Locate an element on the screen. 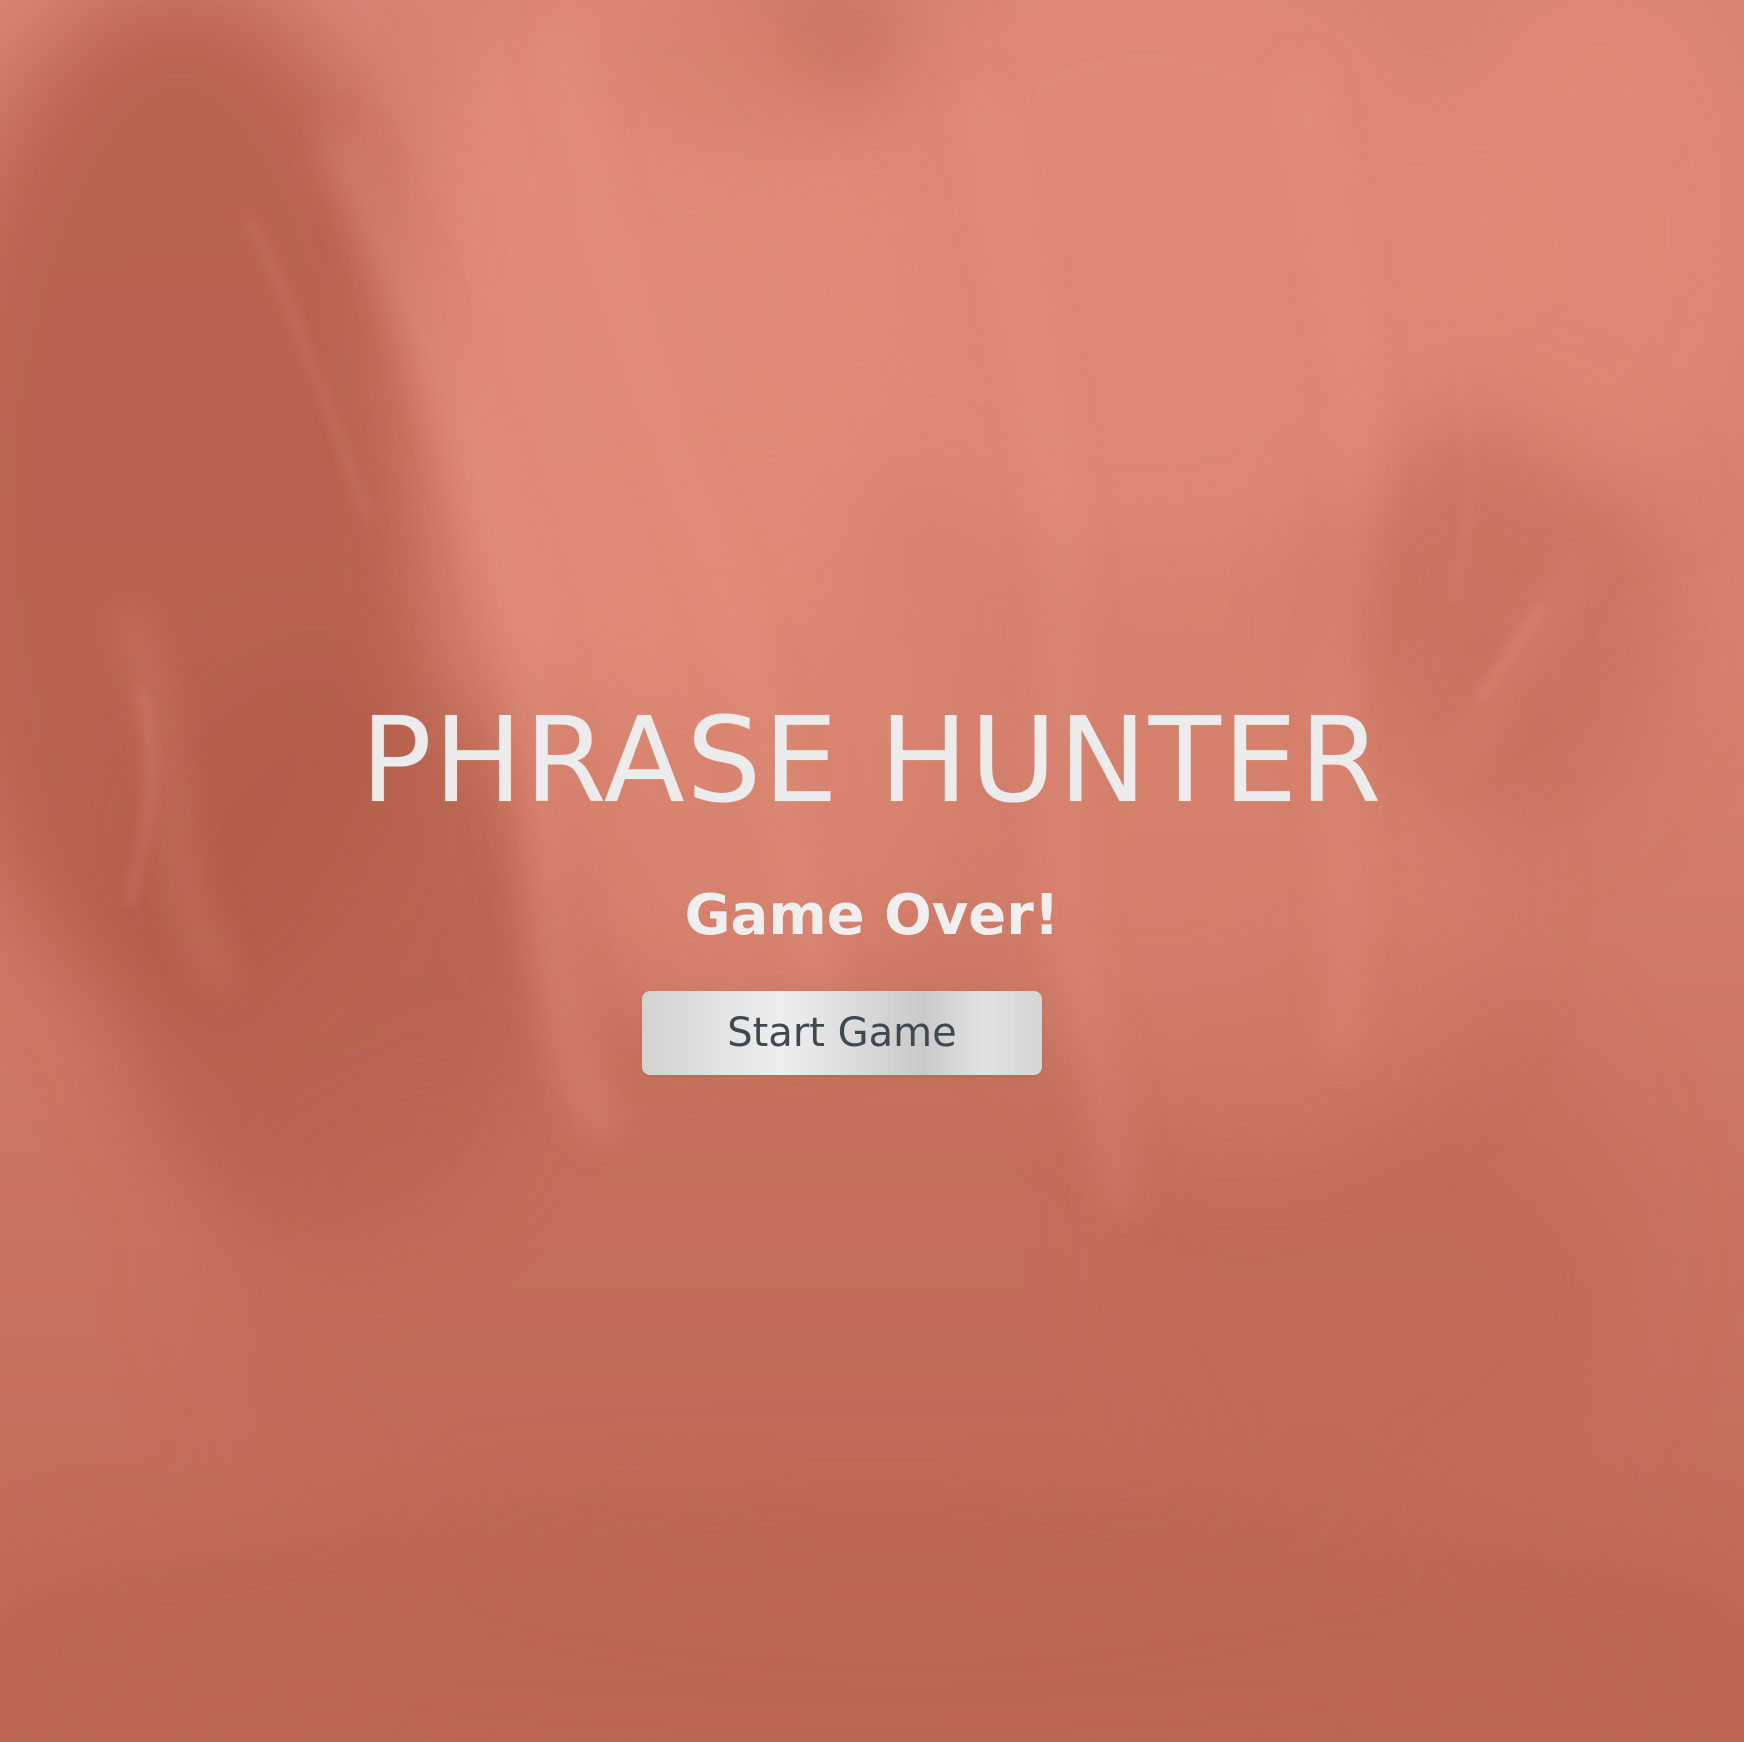 The image size is (1744, 1742). game-title: PHRASE HUNTER is located at coordinates (872, 760).